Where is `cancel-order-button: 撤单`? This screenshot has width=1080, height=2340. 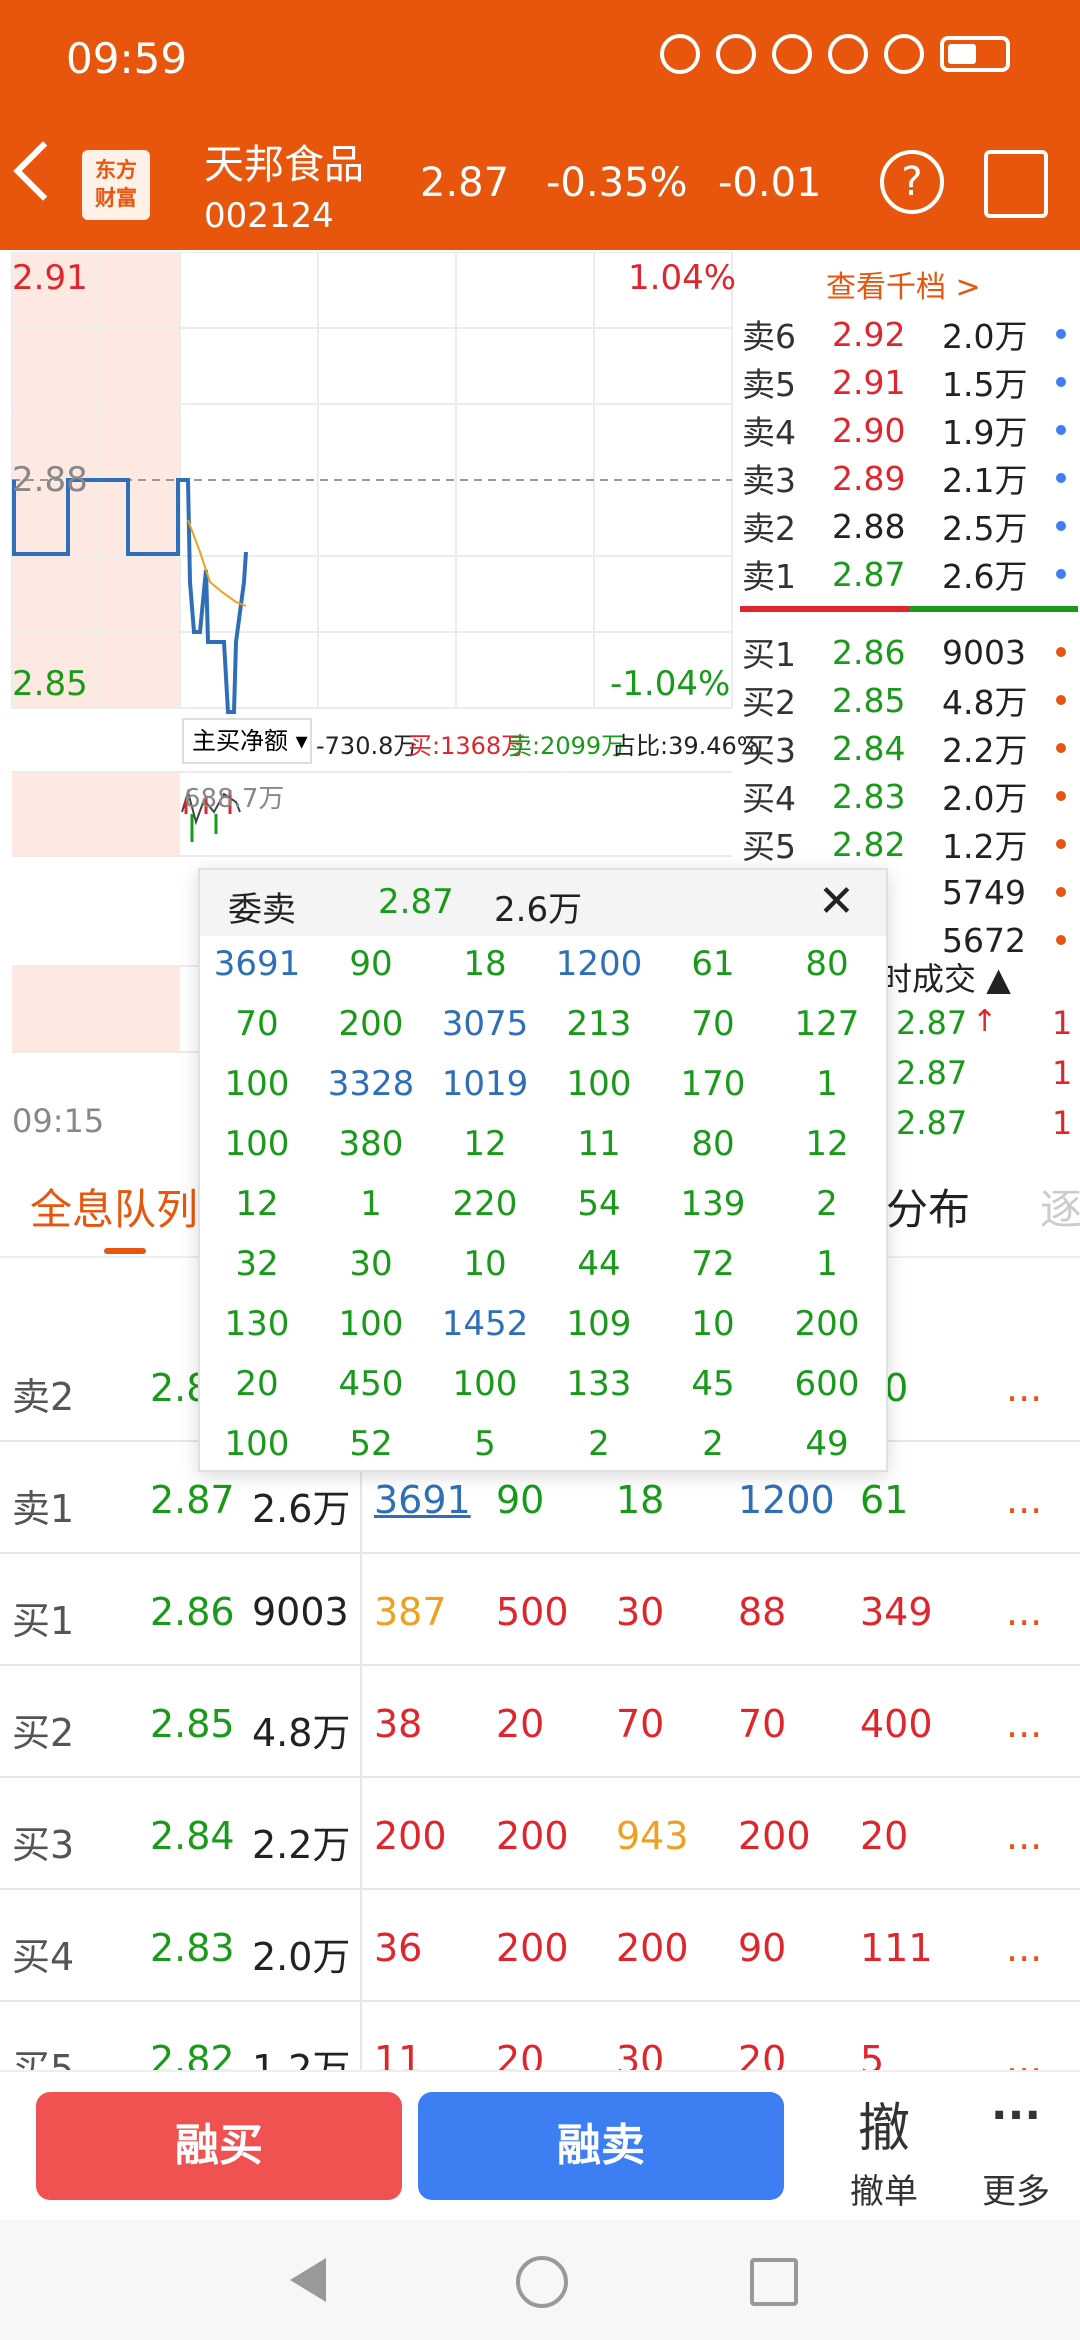 cancel-order-button: 撤单 is located at coordinates (884, 2188).